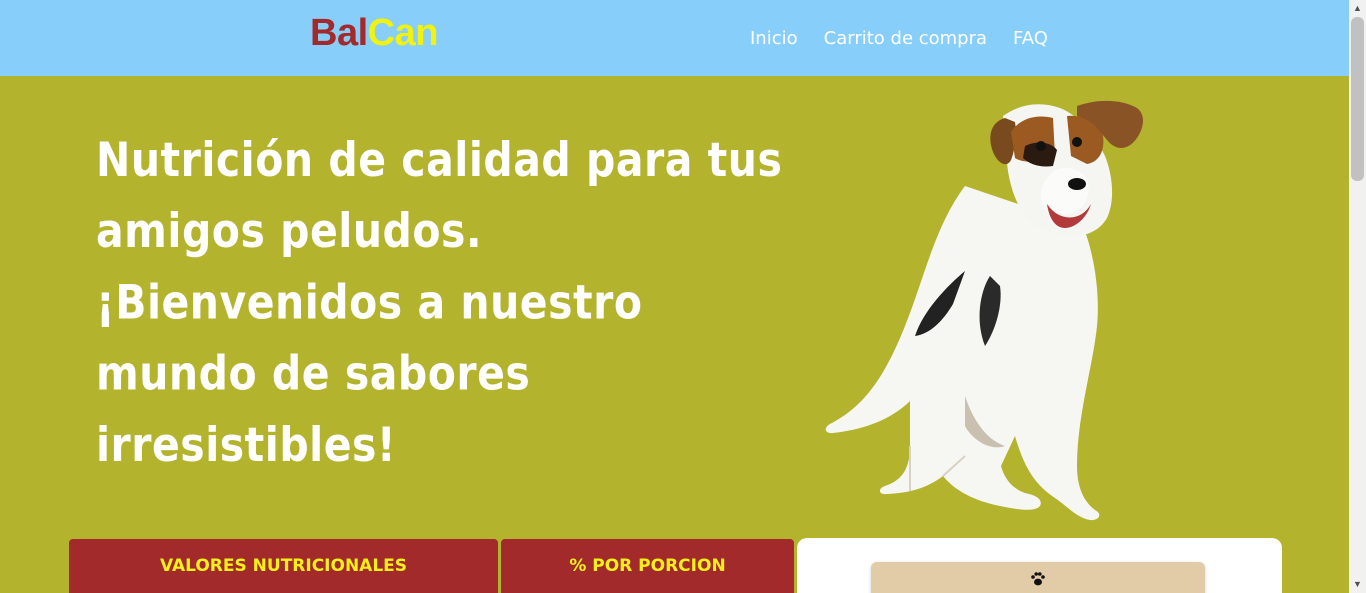 Image resolution: width=1366 pixels, height=593 pixels. I want to click on brand-logo-part2: Can, so click(403, 33).